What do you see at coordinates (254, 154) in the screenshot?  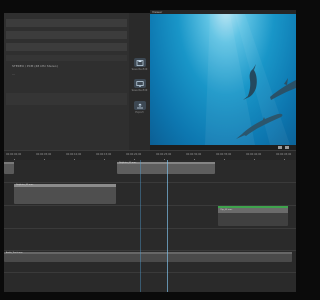 I see `ruler-label: 00:00:40;00` at bounding box center [254, 154].